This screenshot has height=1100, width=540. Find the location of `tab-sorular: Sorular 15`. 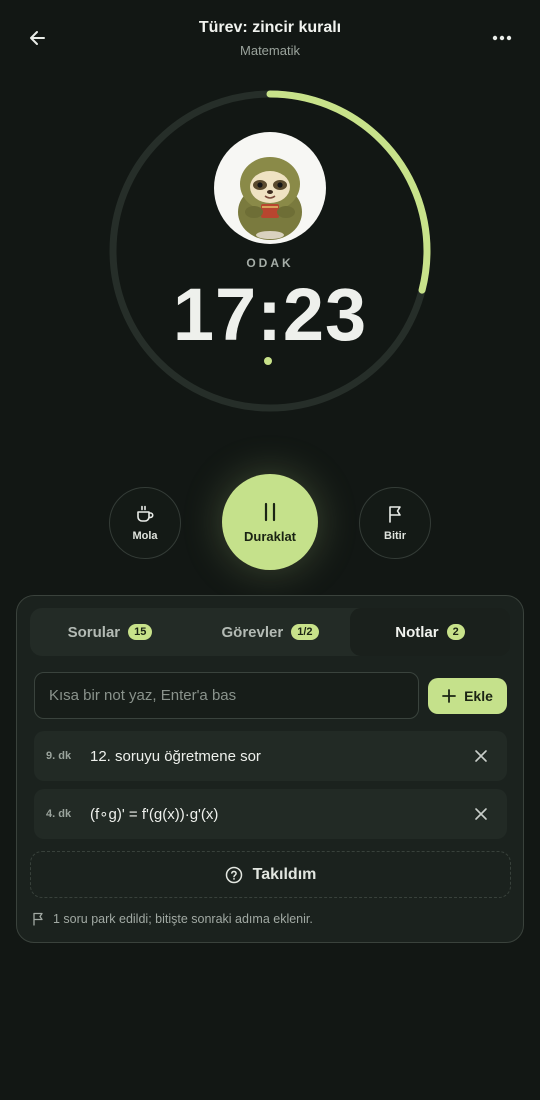

tab-sorular: Sorular 15 is located at coordinates (110, 632).